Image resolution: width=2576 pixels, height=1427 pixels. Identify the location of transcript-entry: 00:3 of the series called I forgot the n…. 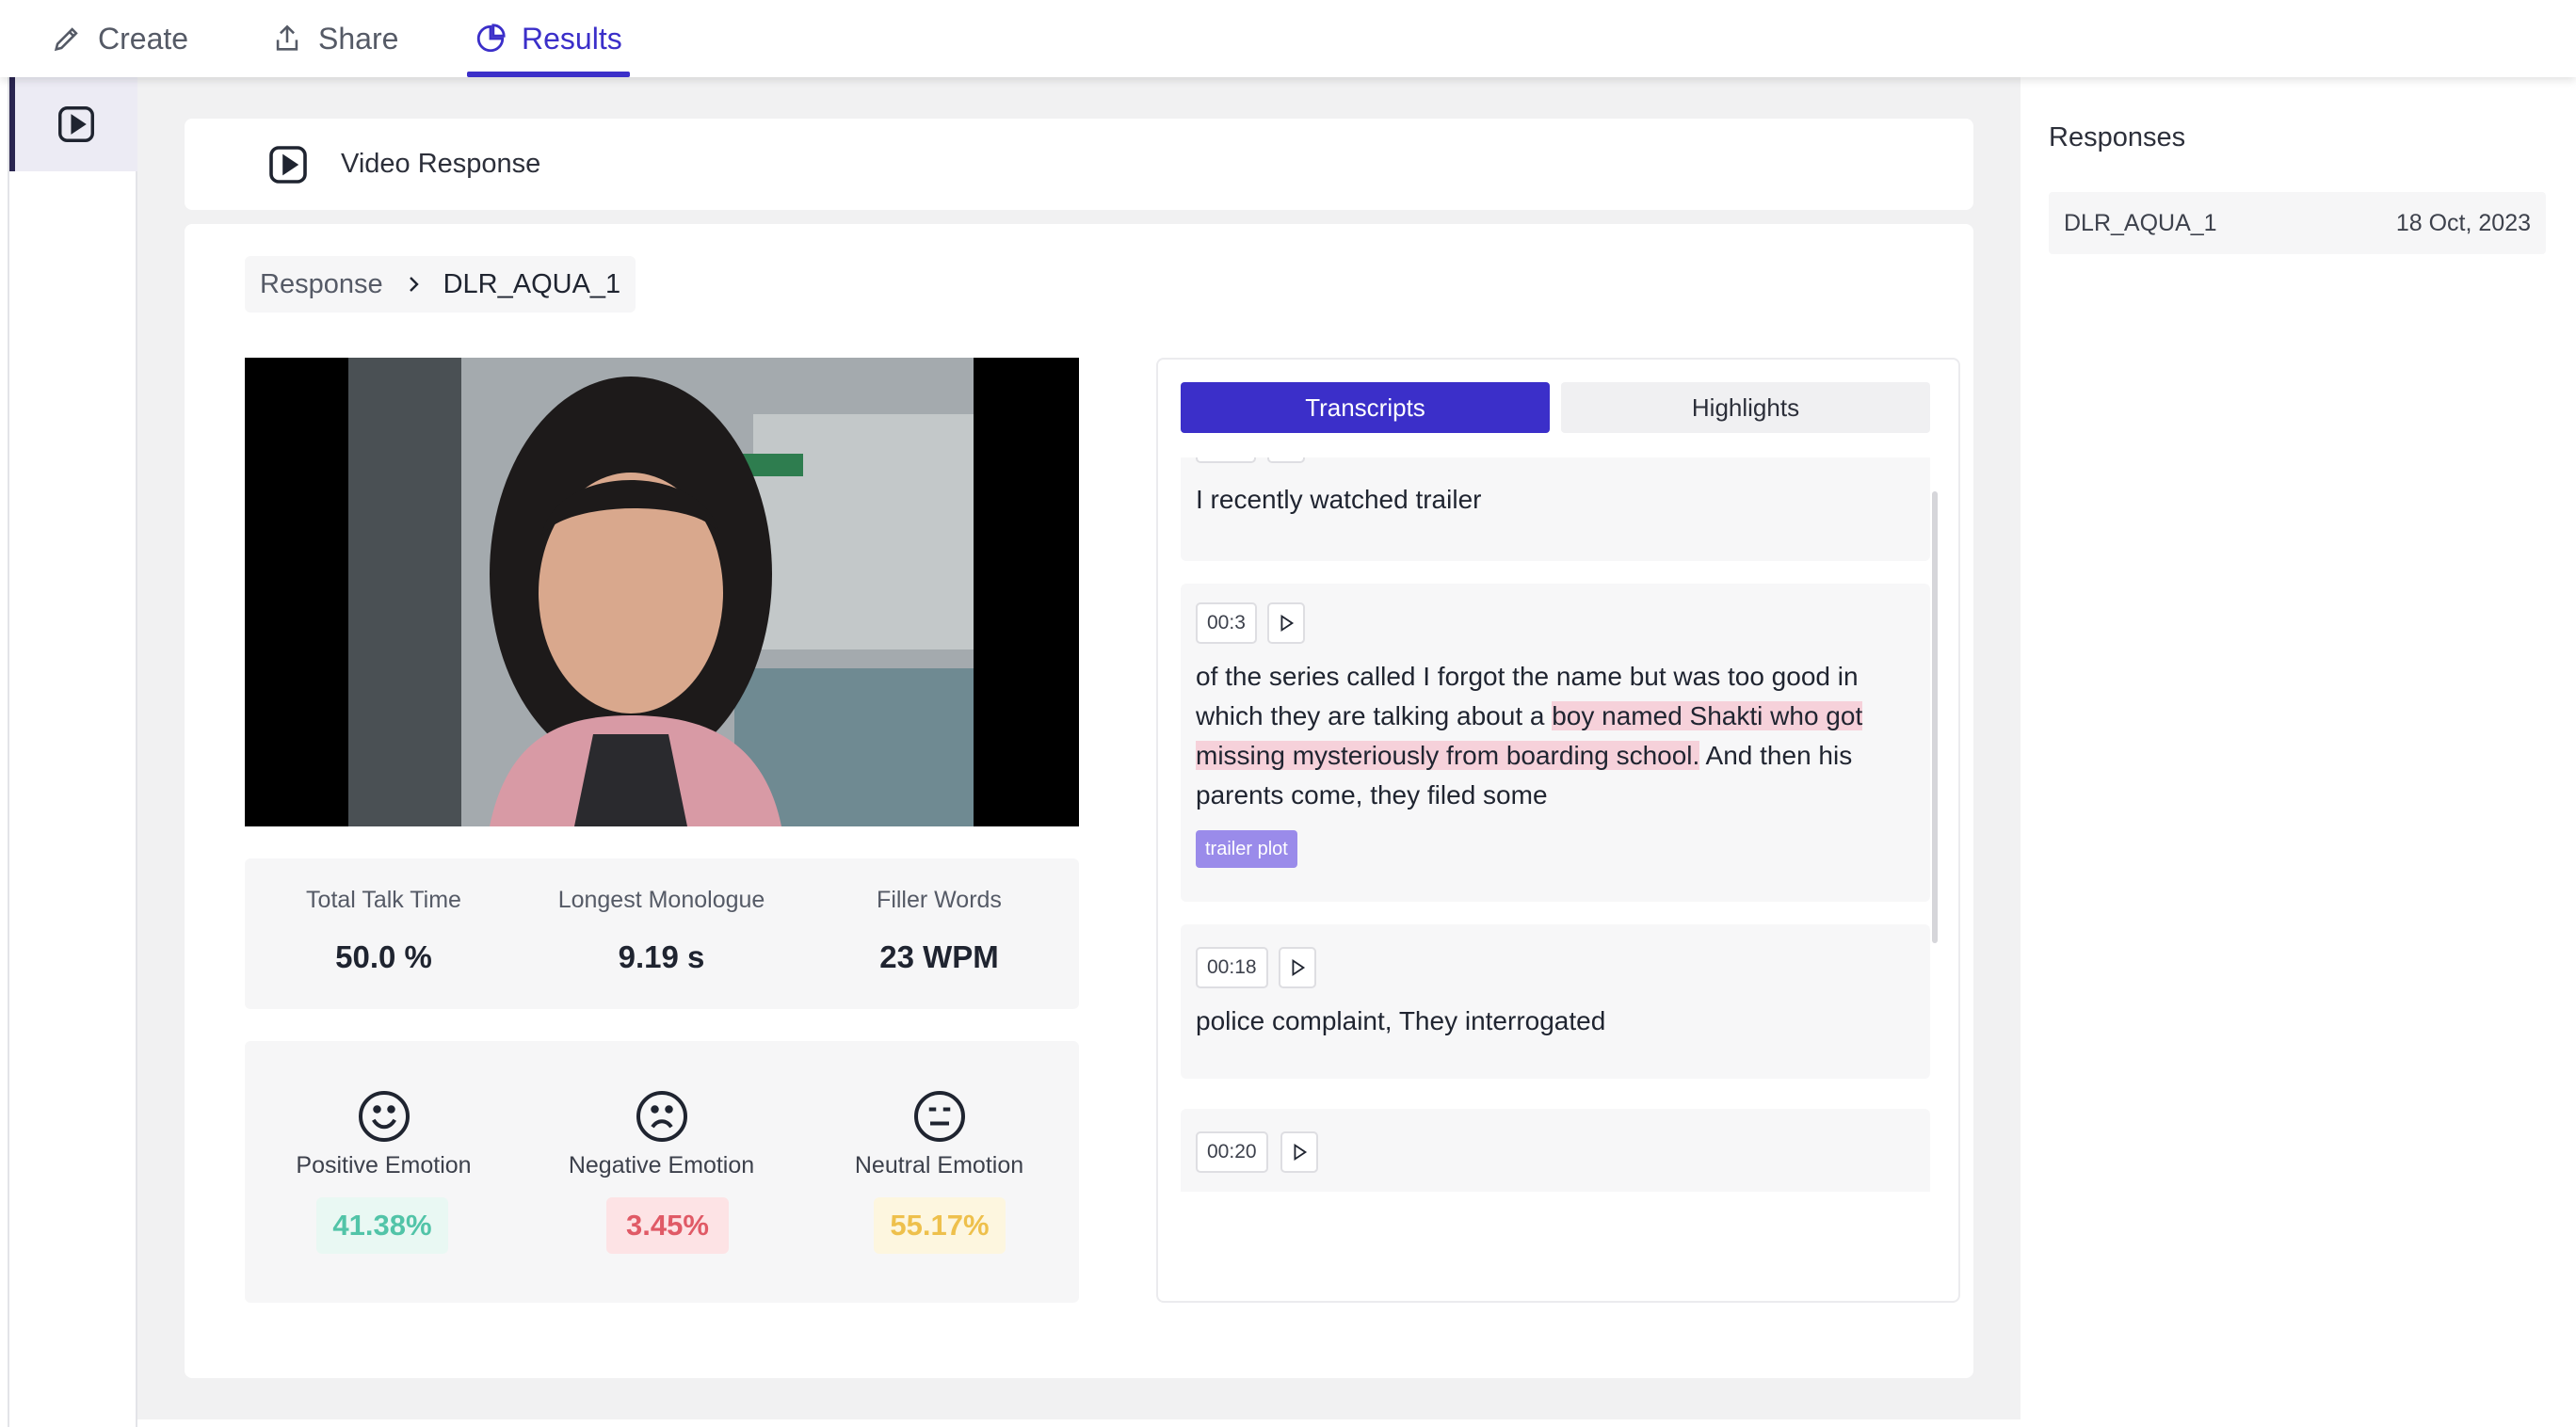
(1555, 743).